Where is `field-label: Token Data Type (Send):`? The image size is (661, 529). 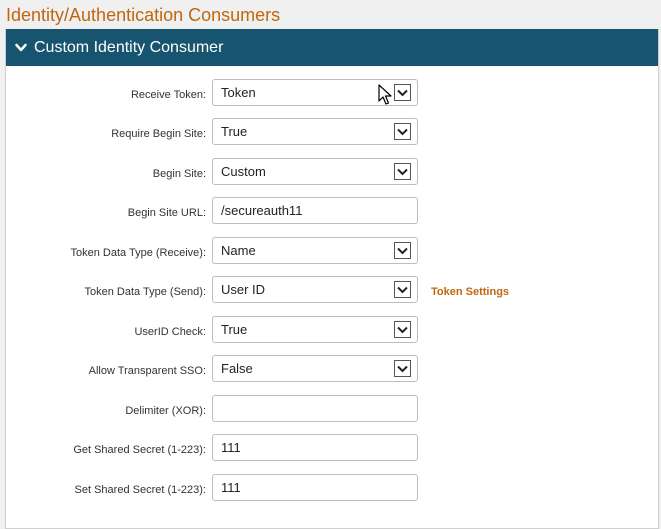 field-label: Token Data Type (Send): is located at coordinates (145, 292).